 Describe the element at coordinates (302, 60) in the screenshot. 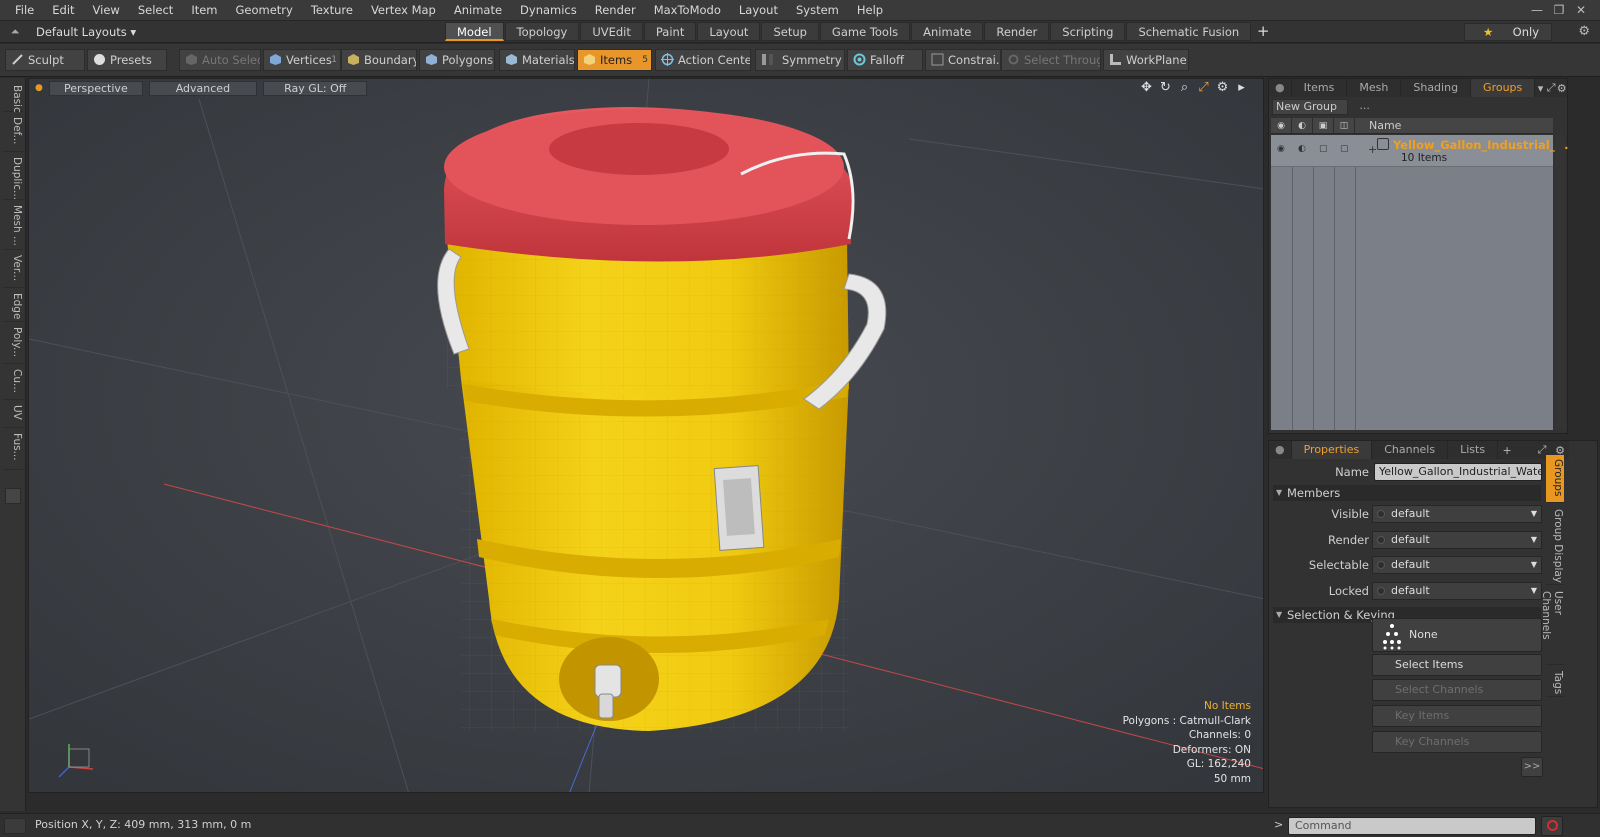

I see `vertices-button: Vertices 1` at that location.